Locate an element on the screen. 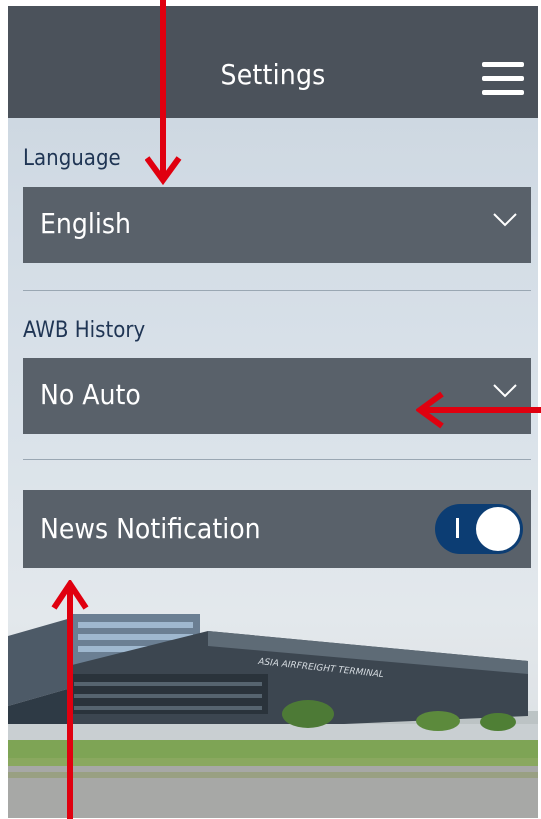  chevron-down-icon is located at coordinates (505, 220).